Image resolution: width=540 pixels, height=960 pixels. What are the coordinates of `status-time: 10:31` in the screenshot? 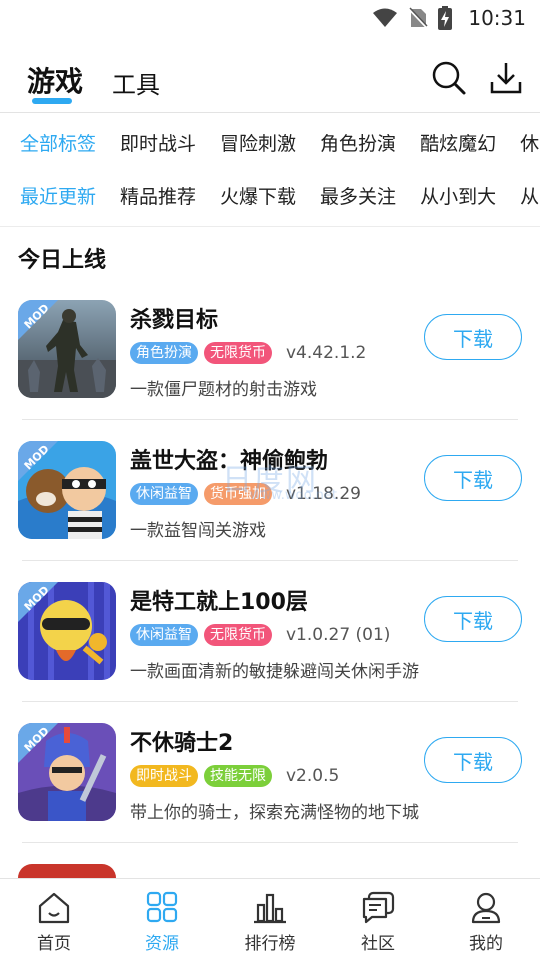 It's located at (497, 18).